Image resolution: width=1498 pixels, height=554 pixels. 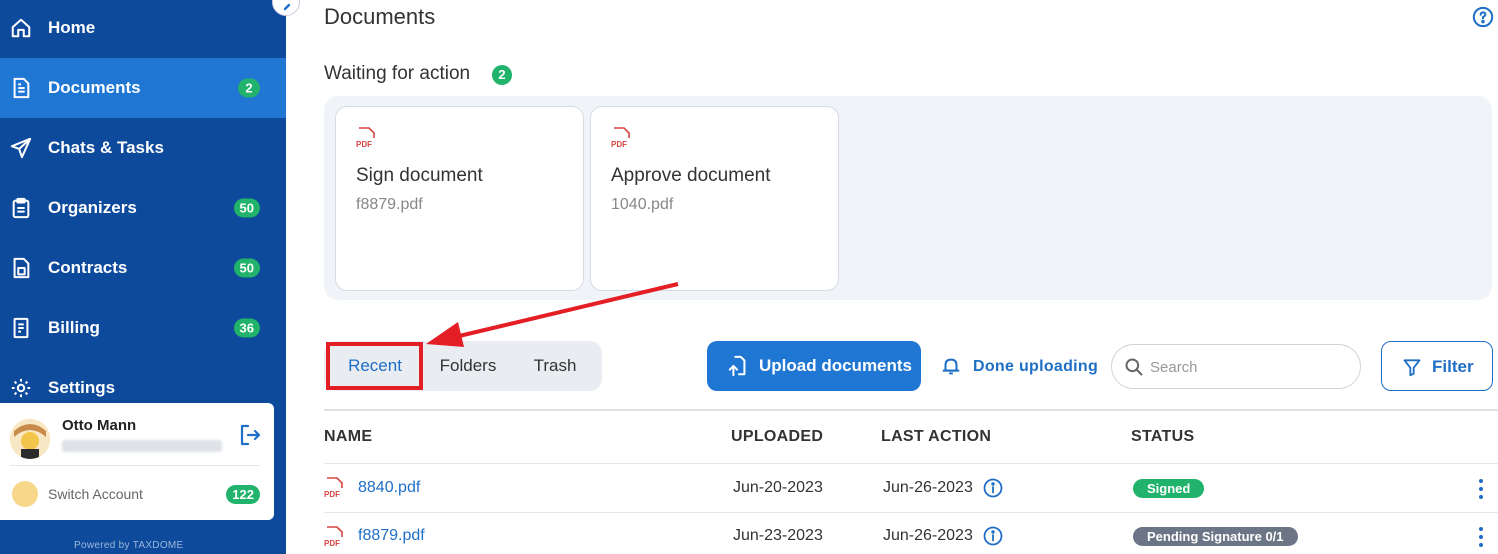 I want to click on account-name: Otto Mann, so click(x=99, y=425).